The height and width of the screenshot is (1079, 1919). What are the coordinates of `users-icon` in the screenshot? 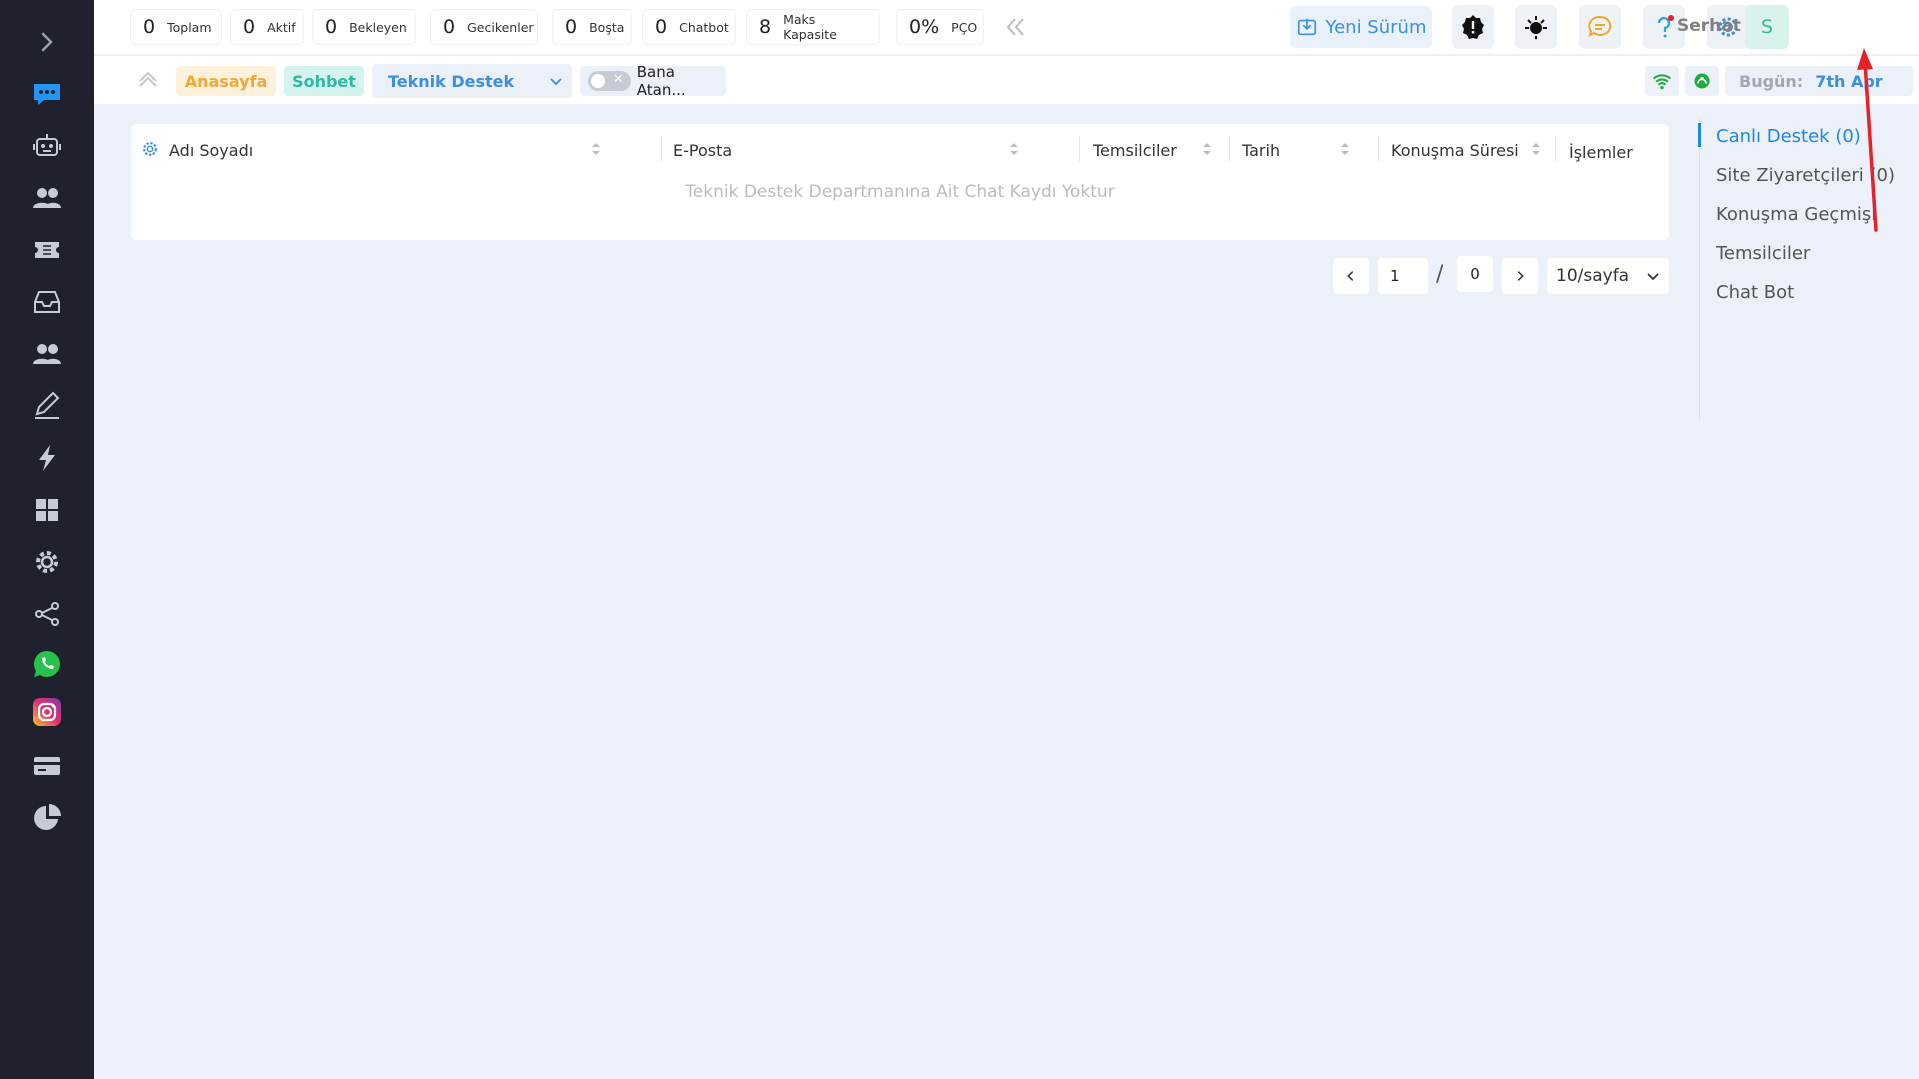 It's located at (47, 198).